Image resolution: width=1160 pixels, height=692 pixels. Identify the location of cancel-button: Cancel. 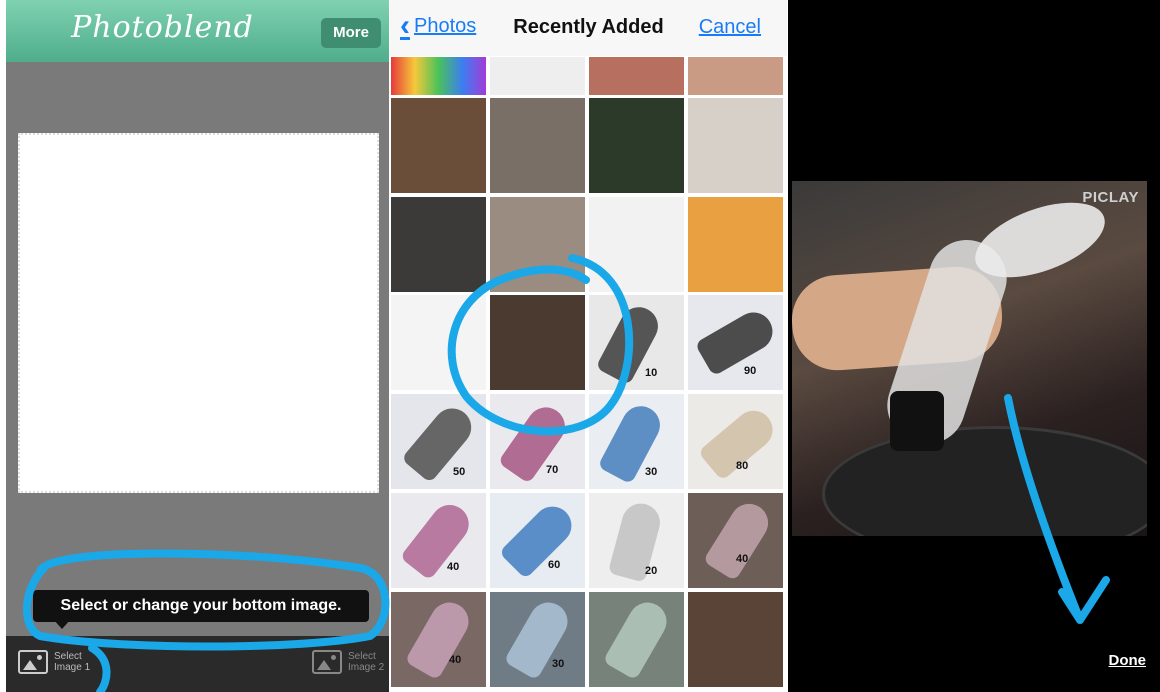
(730, 27).